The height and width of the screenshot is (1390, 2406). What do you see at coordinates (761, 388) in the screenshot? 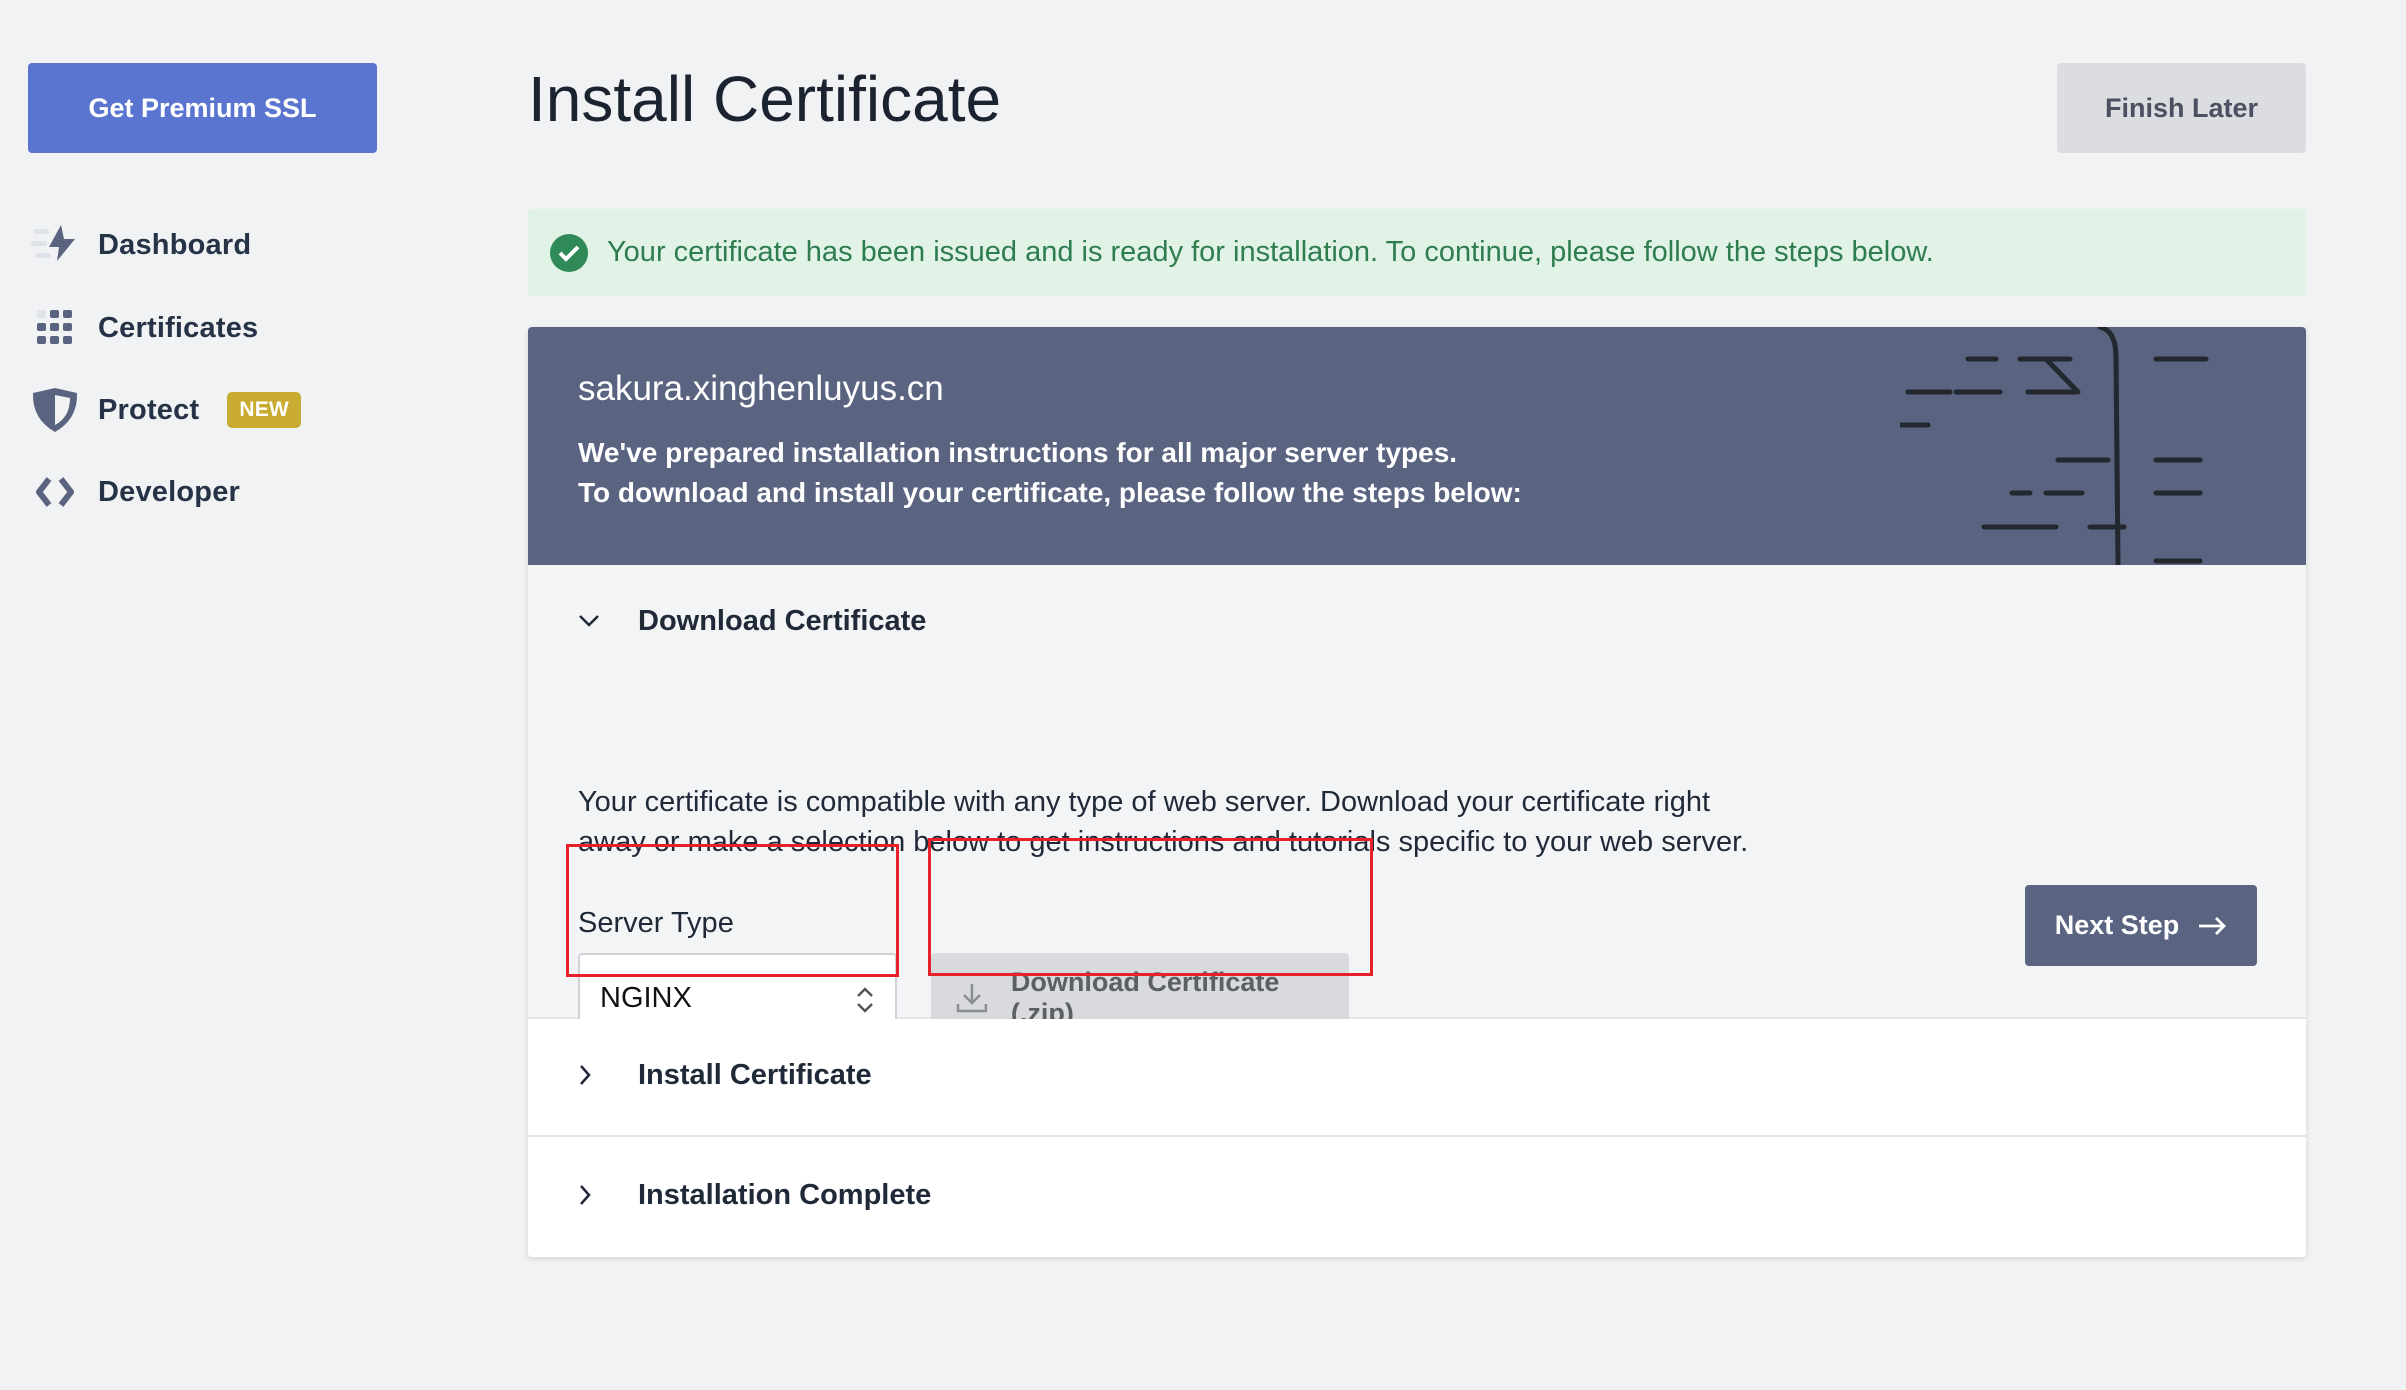
I see `domain-name: sakura.xinghenluyus.cn` at bounding box center [761, 388].